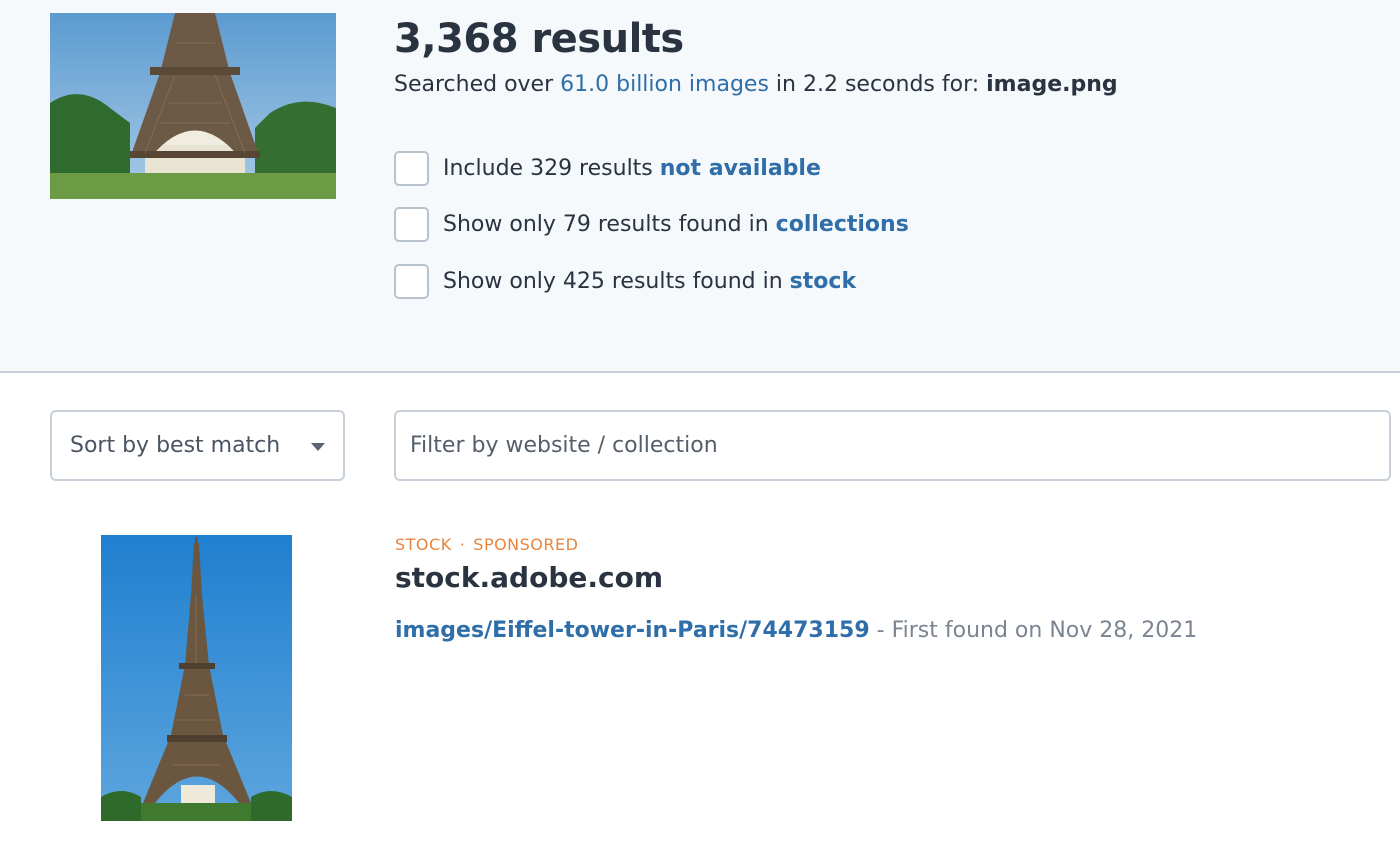 Image resolution: width=1400 pixels, height=848 pixels. What do you see at coordinates (842, 224) in the screenshot?
I see `collections-link: collections` at bounding box center [842, 224].